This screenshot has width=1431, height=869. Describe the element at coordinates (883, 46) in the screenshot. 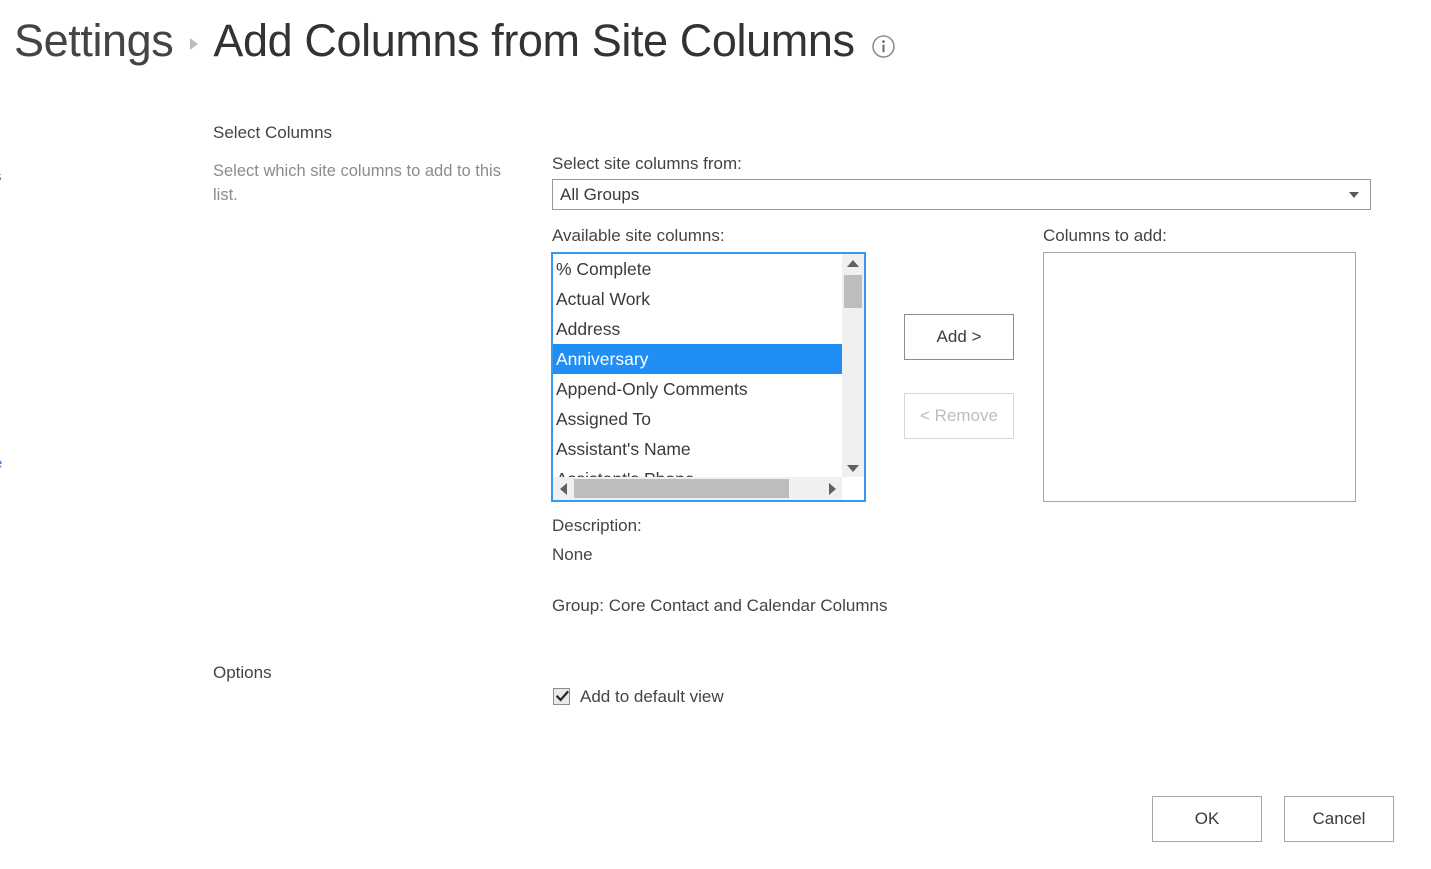

I see `info-circle-icon` at that location.